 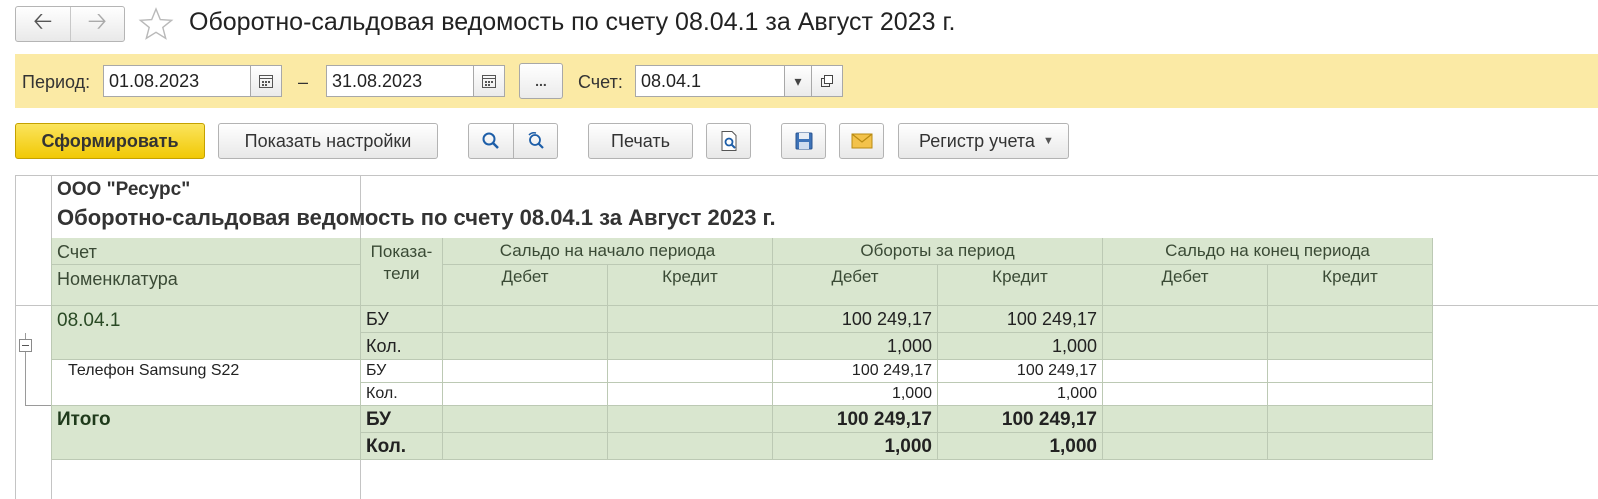 I want to click on period-label: Период:, so click(x=56, y=82).